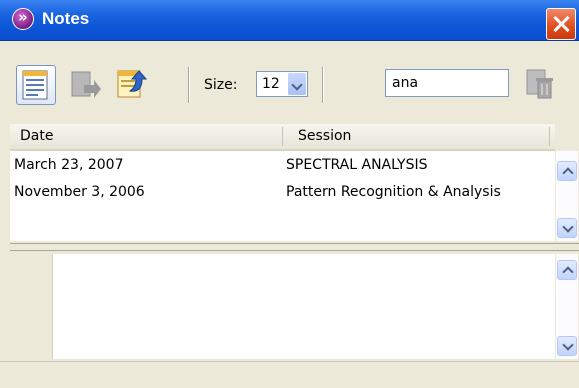 The width and height of the screenshot is (579, 388). What do you see at coordinates (31, 306) in the screenshot?
I see `editor-gutter` at bounding box center [31, 306].